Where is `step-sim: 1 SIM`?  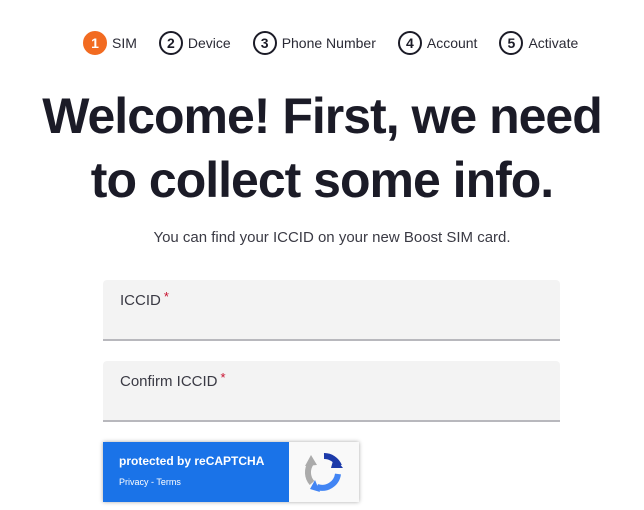
step-sim: 1 SIM is located at coordinates (110, 43).